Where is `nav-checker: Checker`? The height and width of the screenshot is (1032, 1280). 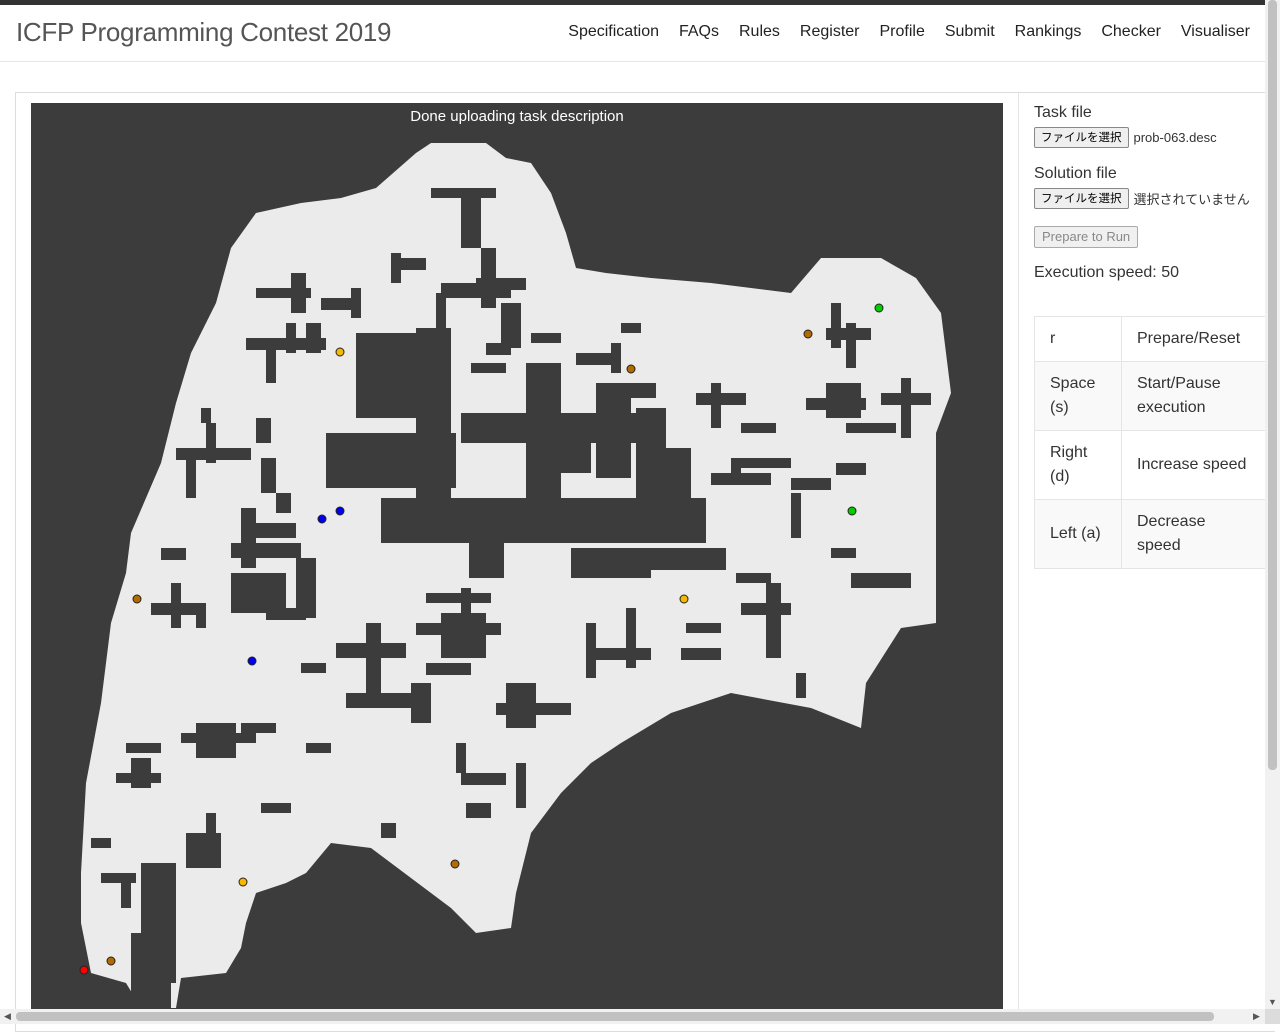 nav-checker: Checker is located at coordinates (1131, 32).